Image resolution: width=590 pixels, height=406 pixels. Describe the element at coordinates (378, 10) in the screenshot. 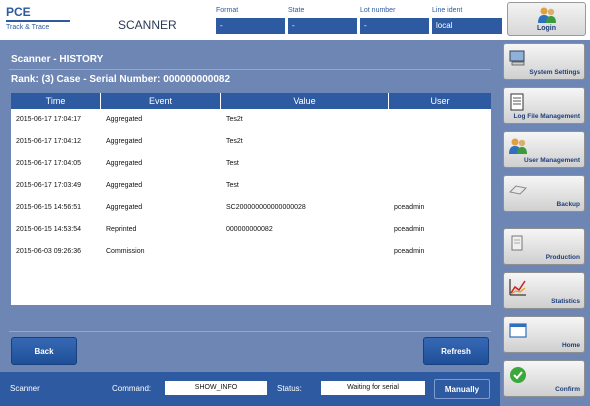

I see `lot-number-label: Lot number` at that location.